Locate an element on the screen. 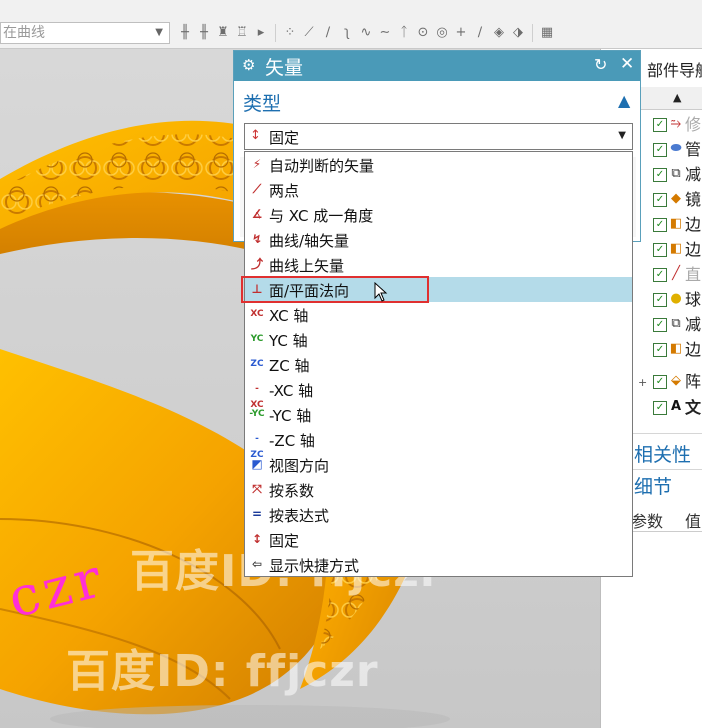 The height and width of the screenshot is (728, 702). toolbar-separator is located at coordinates (275, 33).